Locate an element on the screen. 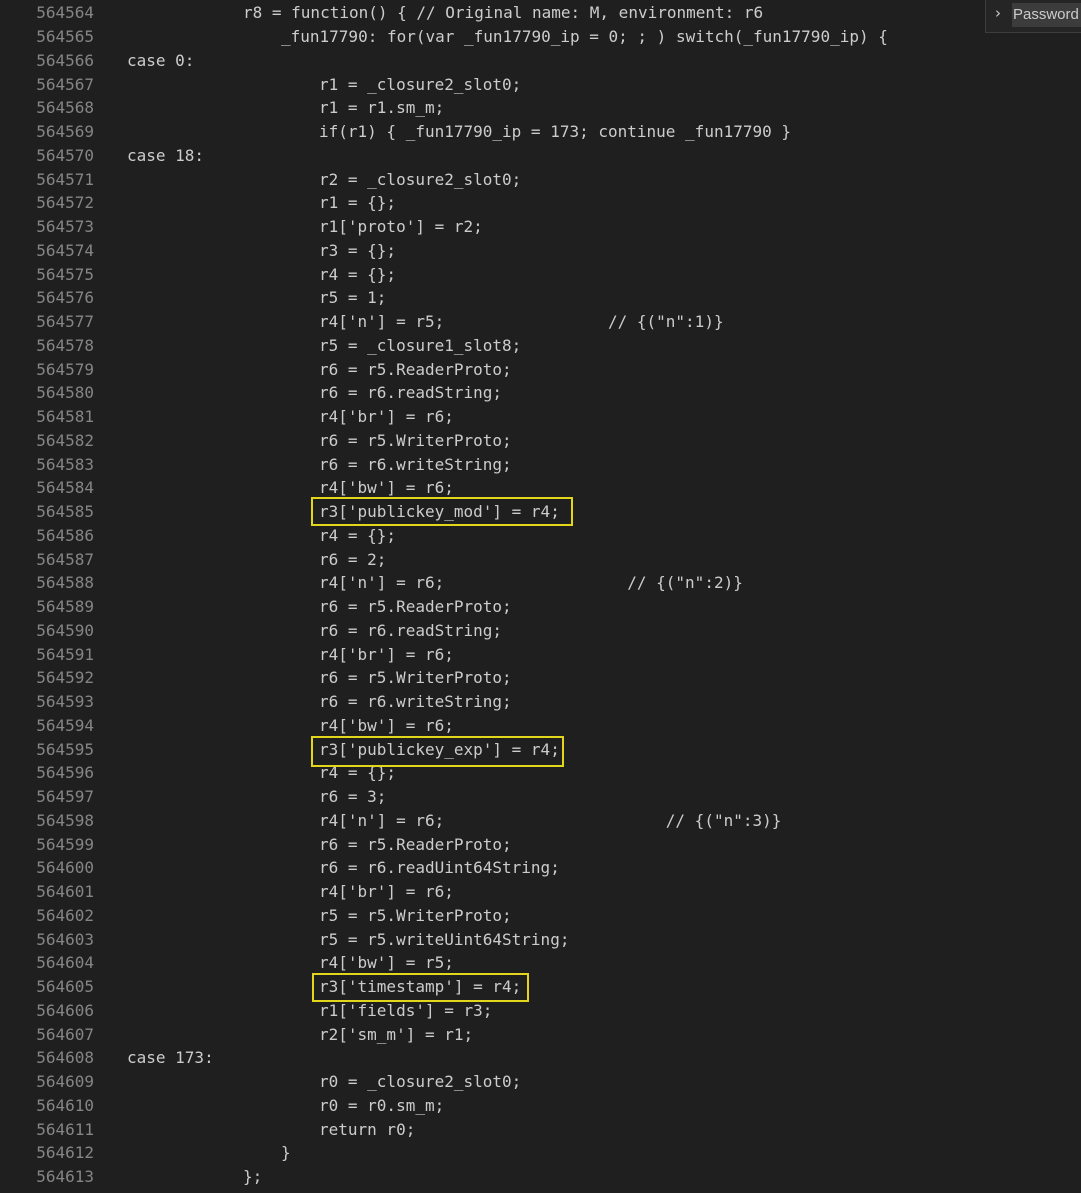 Image resolution: width=1081 pixels, height=1193 pixels. code-line: 564577 r4['n'] = r5; // {("n":1)} is located at coordinates (540, 322).